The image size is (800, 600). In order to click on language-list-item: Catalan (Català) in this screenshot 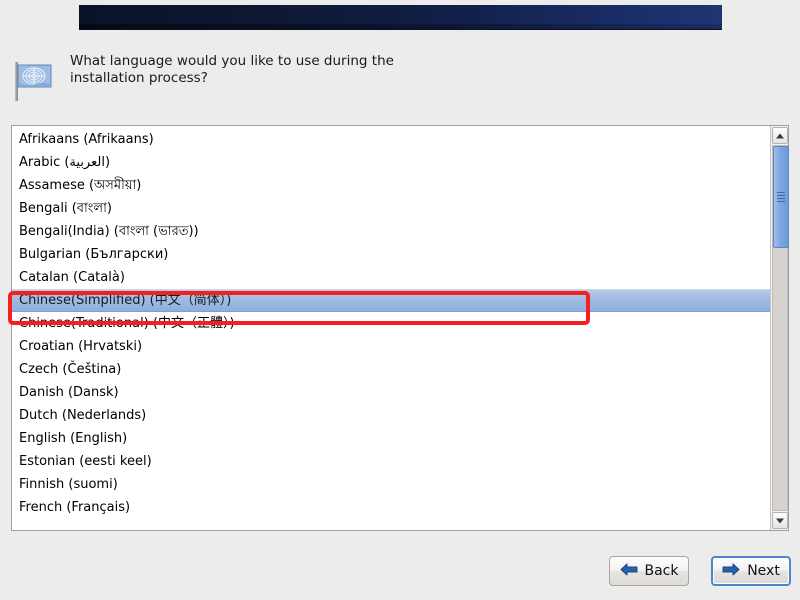, I will do `click(391, 277)`.